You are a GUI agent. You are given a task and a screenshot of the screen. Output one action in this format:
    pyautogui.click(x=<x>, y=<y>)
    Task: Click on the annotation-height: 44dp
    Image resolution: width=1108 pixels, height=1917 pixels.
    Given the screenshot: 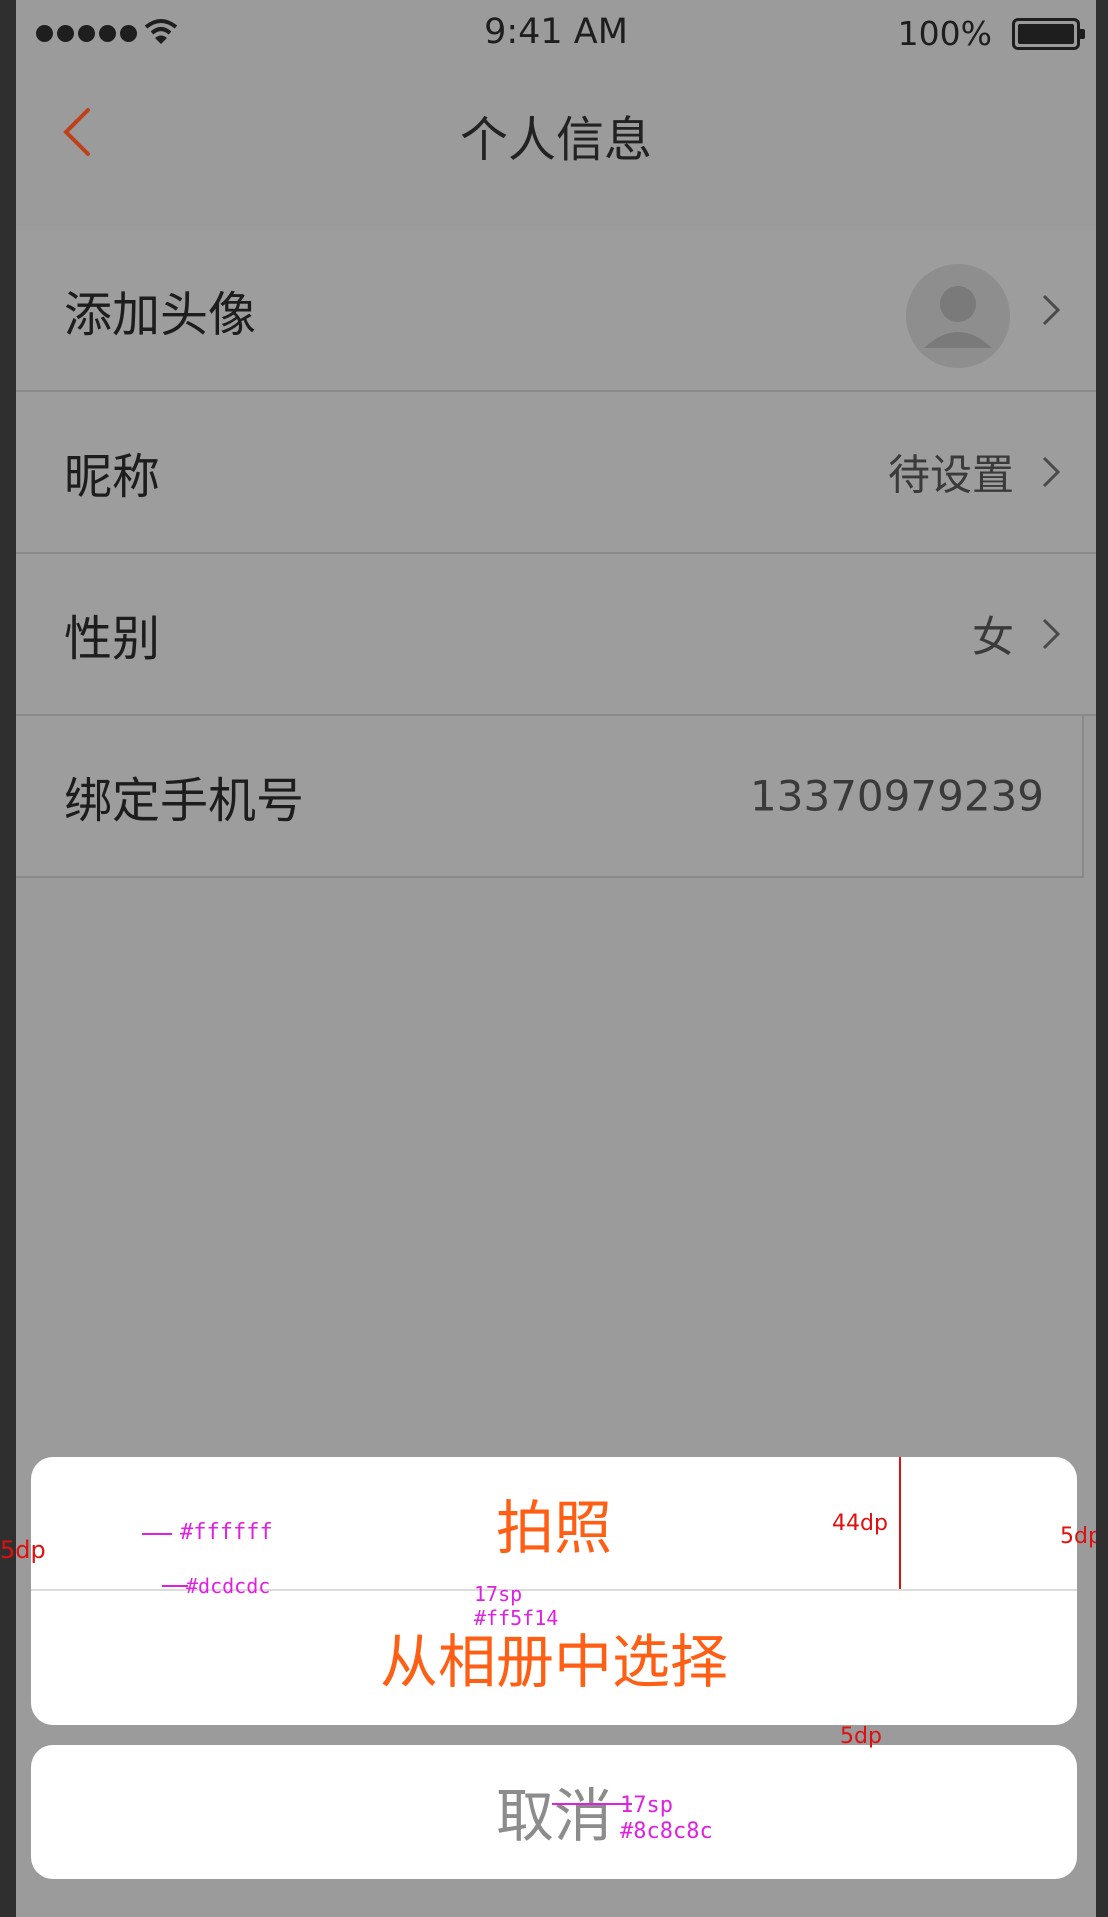 What is the action you would take?
    pyautogui.click(x=860, y=1523)
    